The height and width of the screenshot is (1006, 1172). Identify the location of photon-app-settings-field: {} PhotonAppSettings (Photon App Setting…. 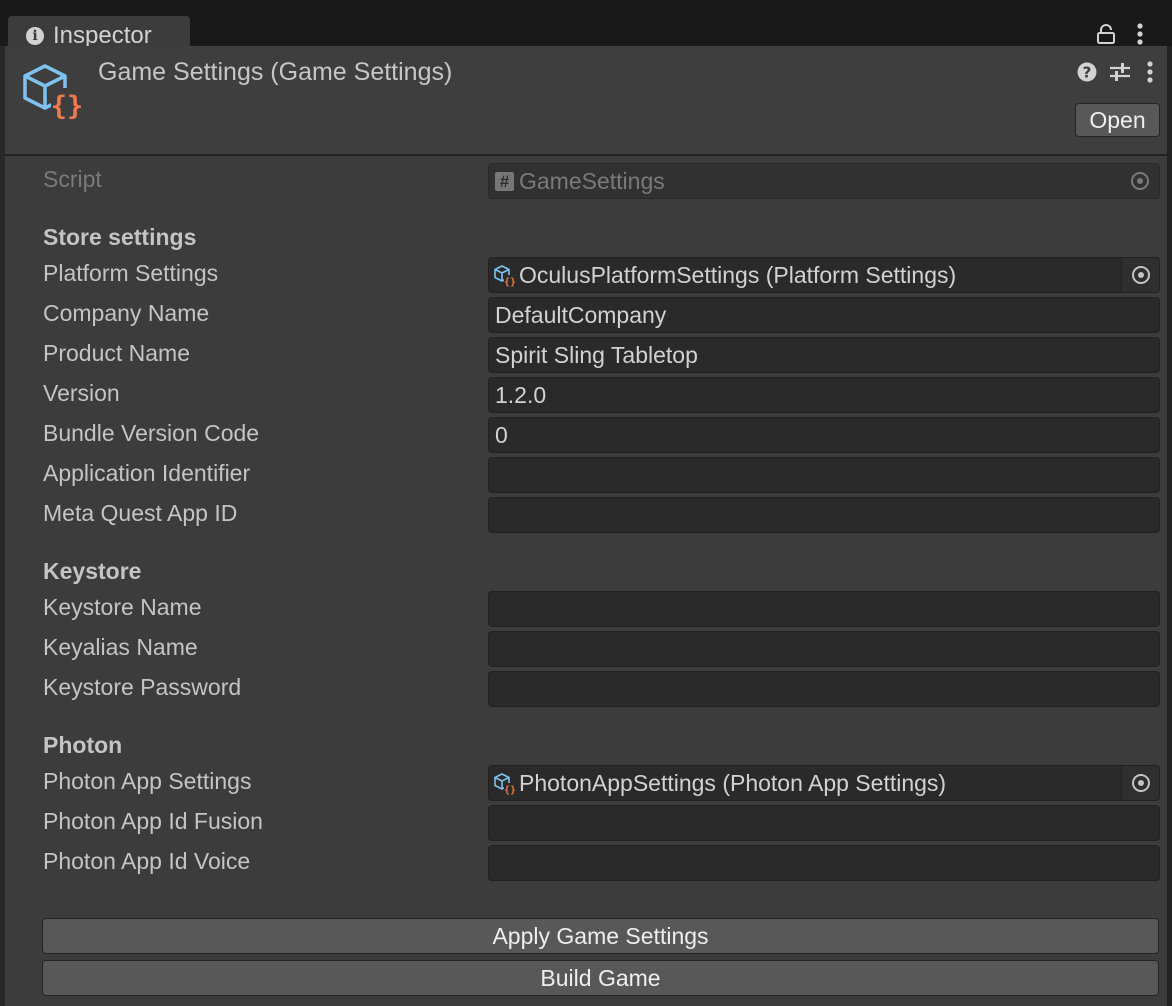
(824, 783).